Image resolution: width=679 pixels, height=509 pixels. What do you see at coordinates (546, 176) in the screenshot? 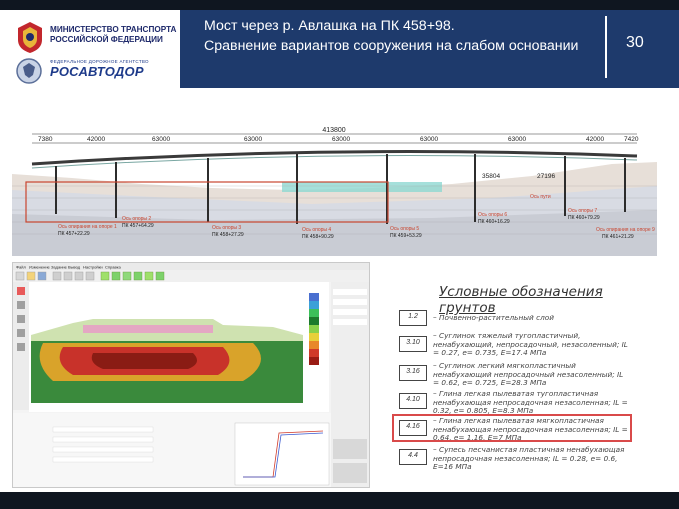
I see `dimension-label: 27196` at bounding box center [546, 176].